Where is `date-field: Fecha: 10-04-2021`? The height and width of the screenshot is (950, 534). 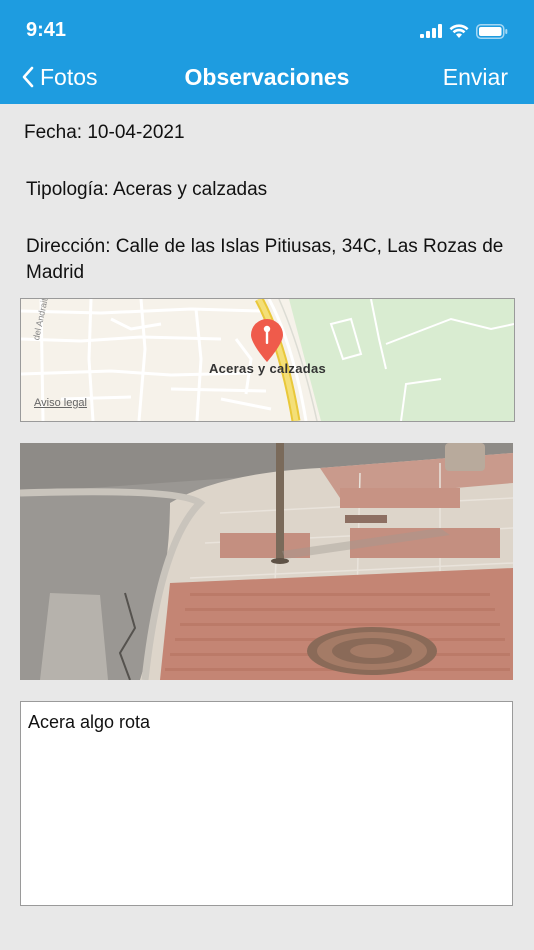 date-field: Fecha: 10-04-2021 is located at coordinates (104, 132).